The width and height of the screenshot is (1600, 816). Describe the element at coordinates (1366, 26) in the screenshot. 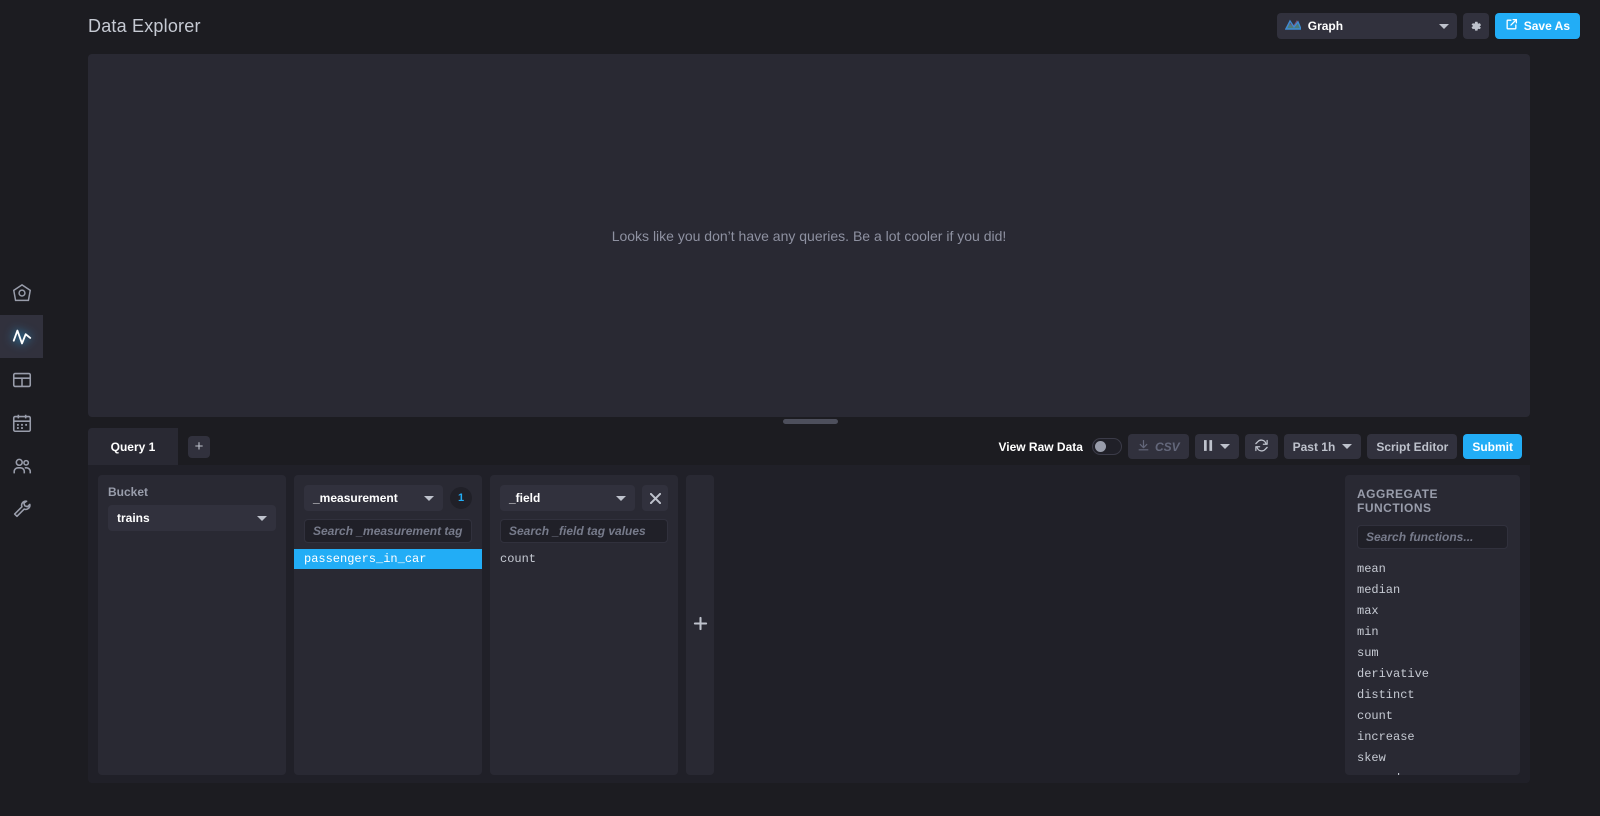

I see `visualization-type-dropdown: Graph` at that location.